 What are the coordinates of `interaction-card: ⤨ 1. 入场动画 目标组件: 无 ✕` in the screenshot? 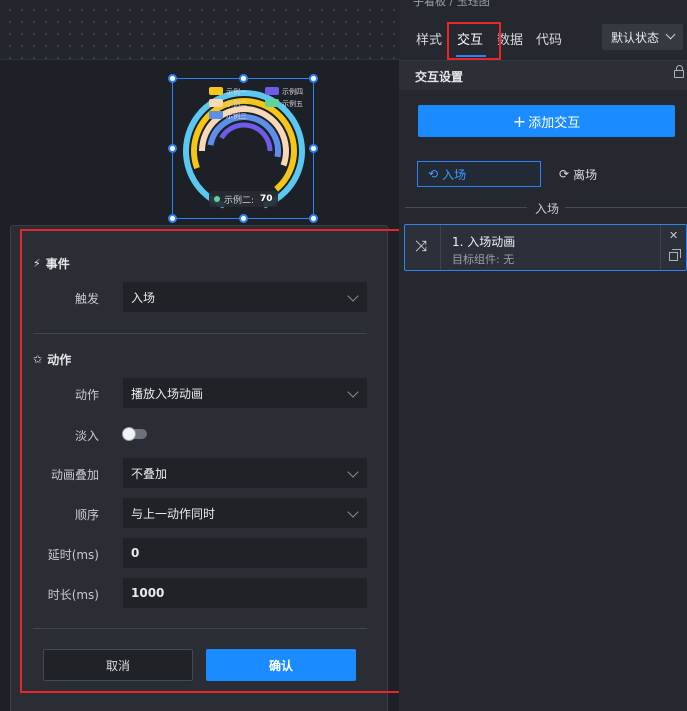 It's located at (545, 247).